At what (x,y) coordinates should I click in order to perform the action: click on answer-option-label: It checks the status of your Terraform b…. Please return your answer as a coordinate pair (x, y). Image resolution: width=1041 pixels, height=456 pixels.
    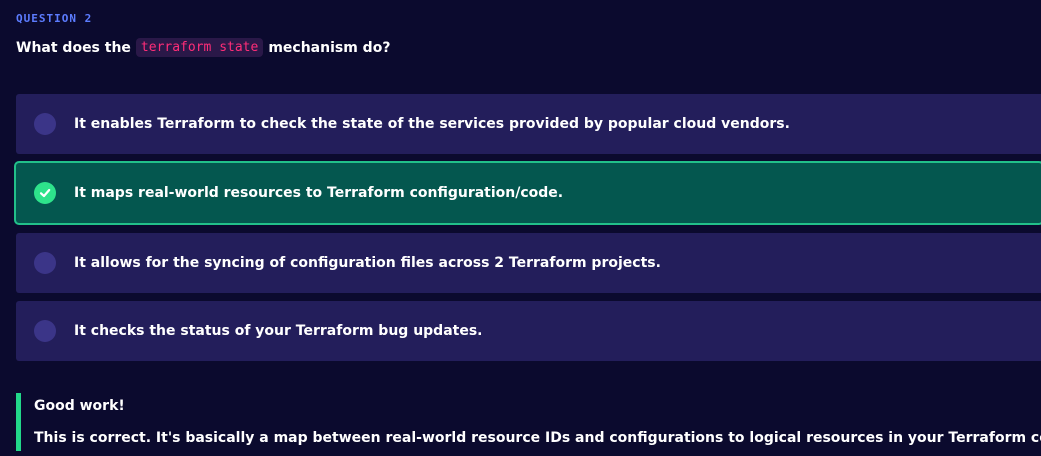
    Looking at the image, I should click on (278, 331).